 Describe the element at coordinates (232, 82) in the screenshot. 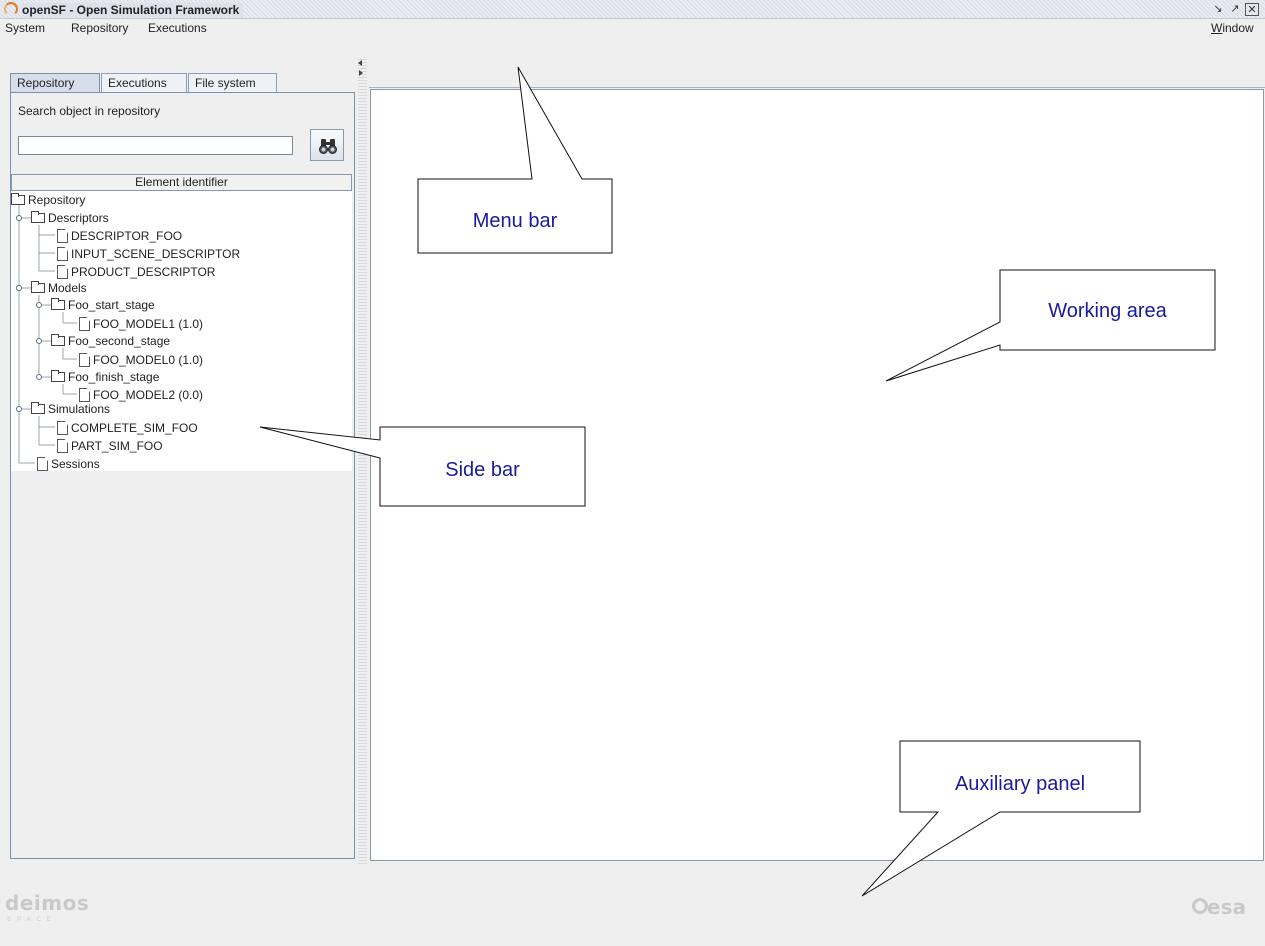

I see `tab-file-system: File system` at that location.